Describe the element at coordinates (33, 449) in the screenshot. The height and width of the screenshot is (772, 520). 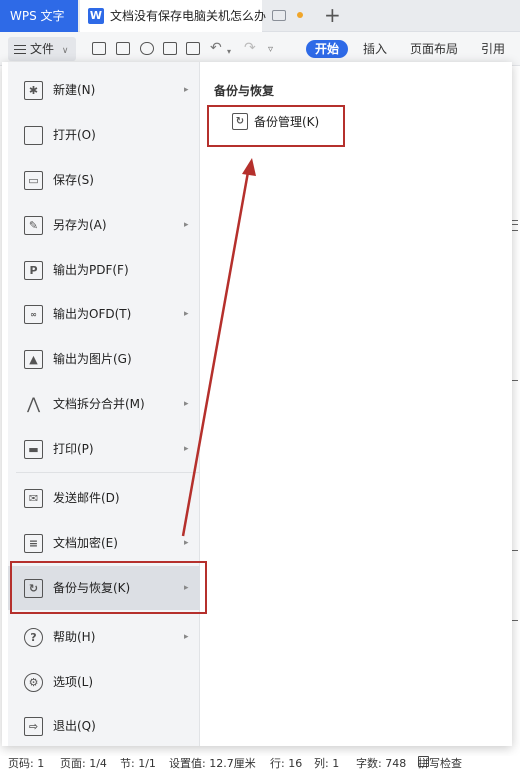
I see `printer-icon: ▬` at that location.